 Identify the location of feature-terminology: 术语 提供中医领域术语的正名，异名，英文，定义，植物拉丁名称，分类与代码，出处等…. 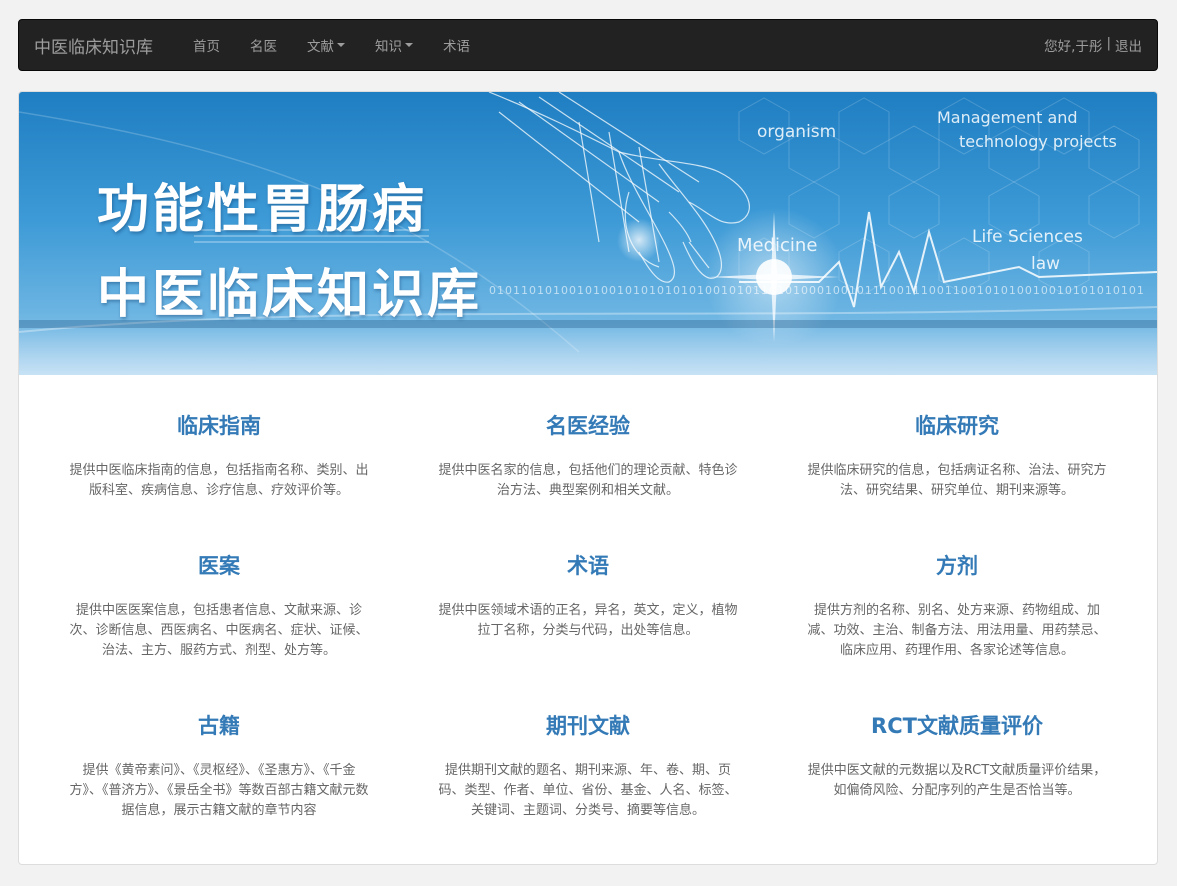
(588, 596).